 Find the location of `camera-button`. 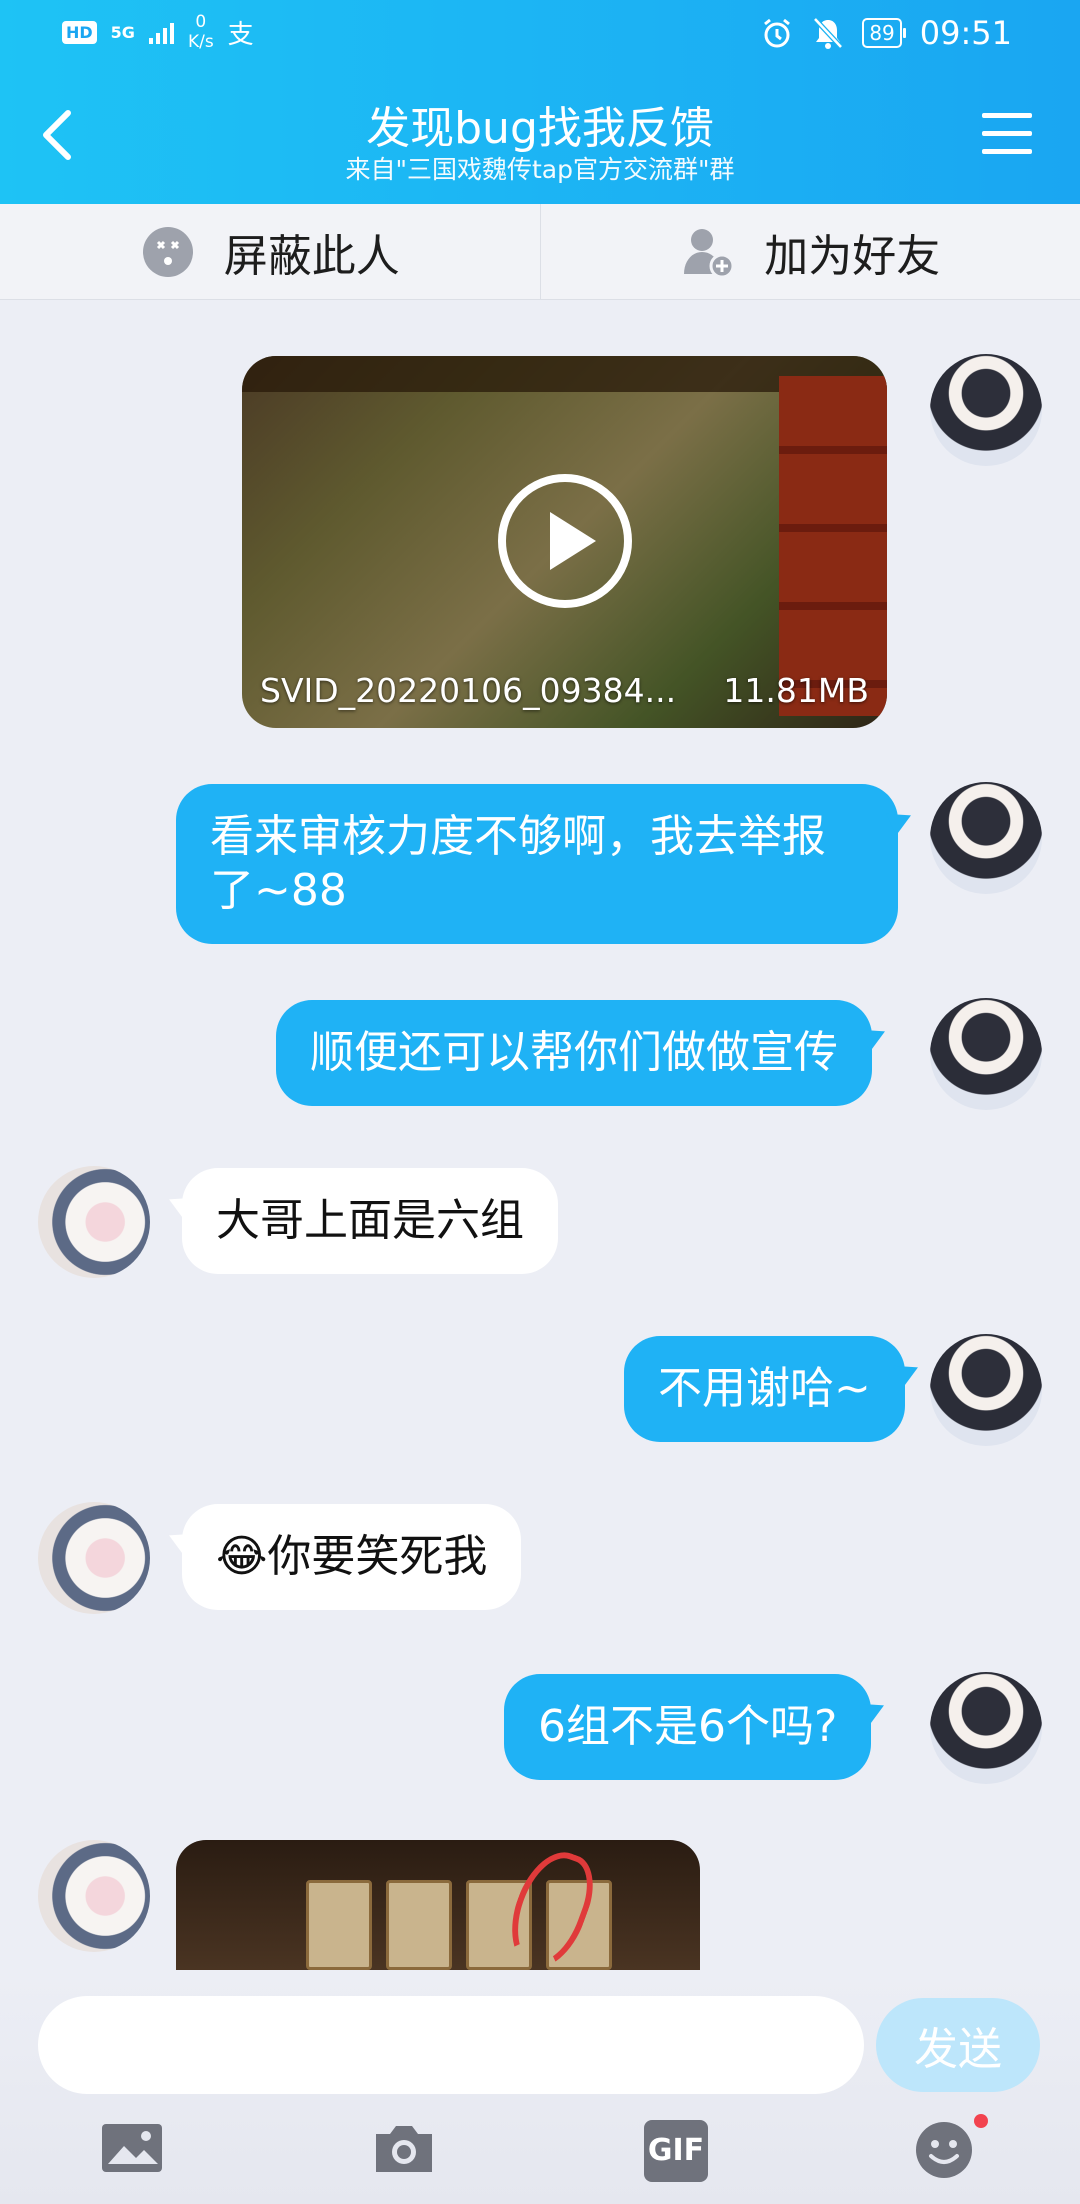

camera-button is located at coordinates (407, 2155).